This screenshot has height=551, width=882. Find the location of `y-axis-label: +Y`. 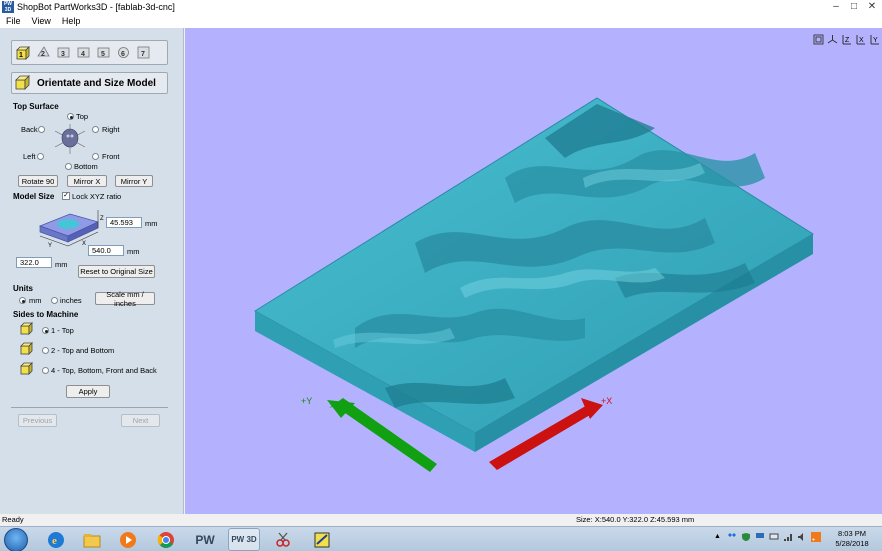

y-axis-label: +Y is located at coordinates (306, 401).